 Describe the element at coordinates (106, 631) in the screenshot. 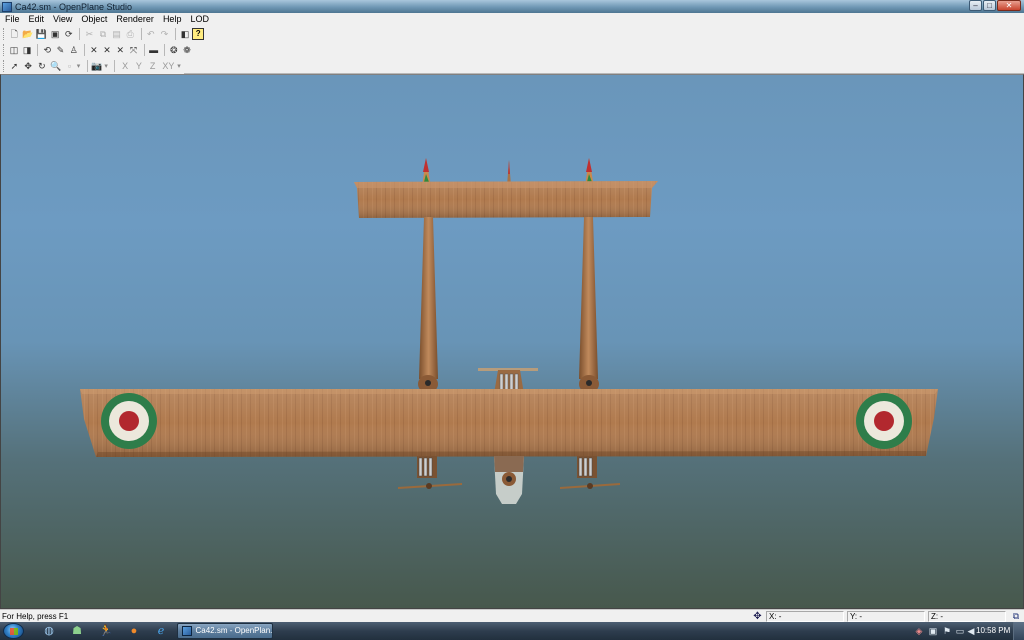

I see `runner-icon: 🏃` at that location.